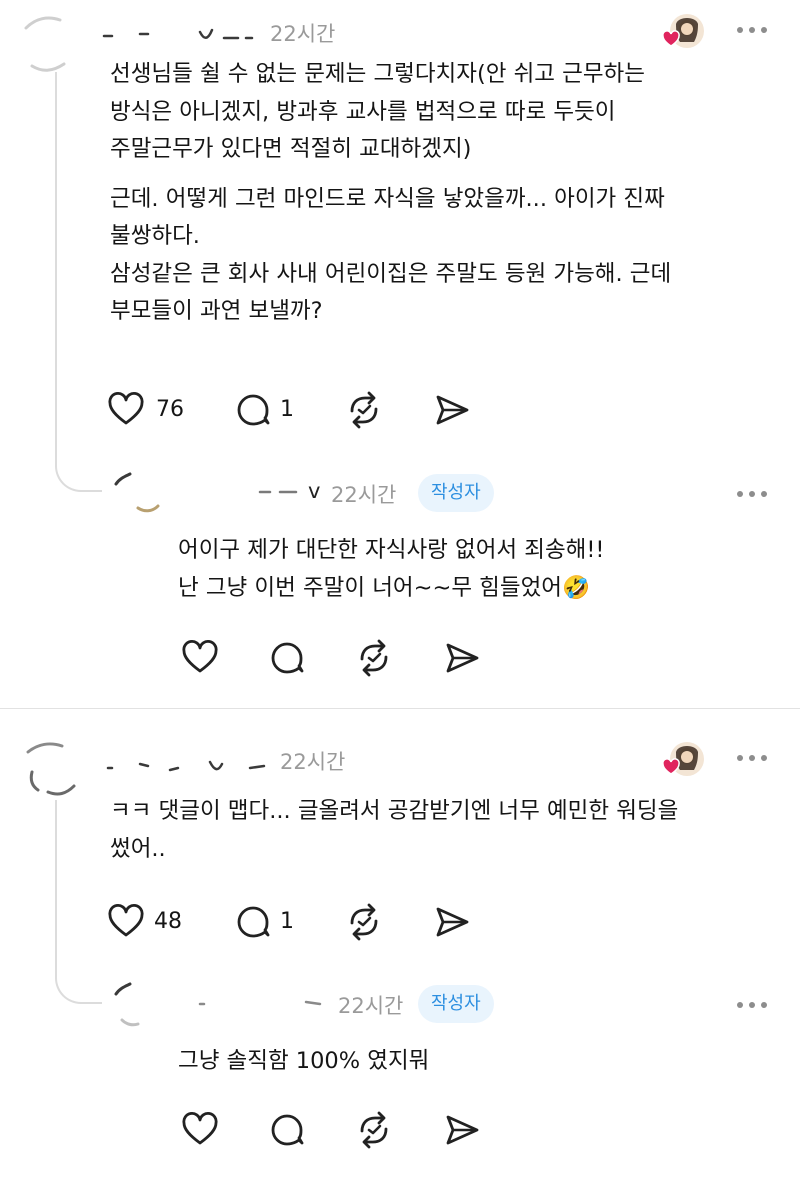 Image resolution: width=800 pixels, height=1188 pixels. What do you see at coordinates (394, 830) in the screenshot?
I see `comment-body: ㅋㅋ 댓글이 맵다... 글올려서 공감받기엔 너무 예민한 워딩을 썼어..` at bounding box center [394, 830].